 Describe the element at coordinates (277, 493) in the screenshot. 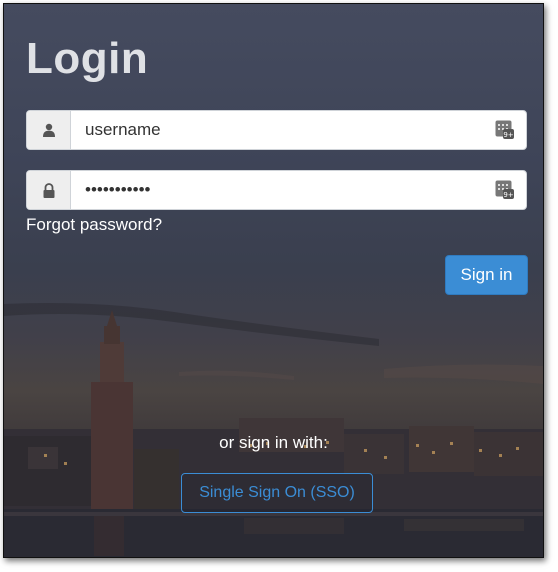

I see `sso-button: Single Sign On (SSO)` at that location.